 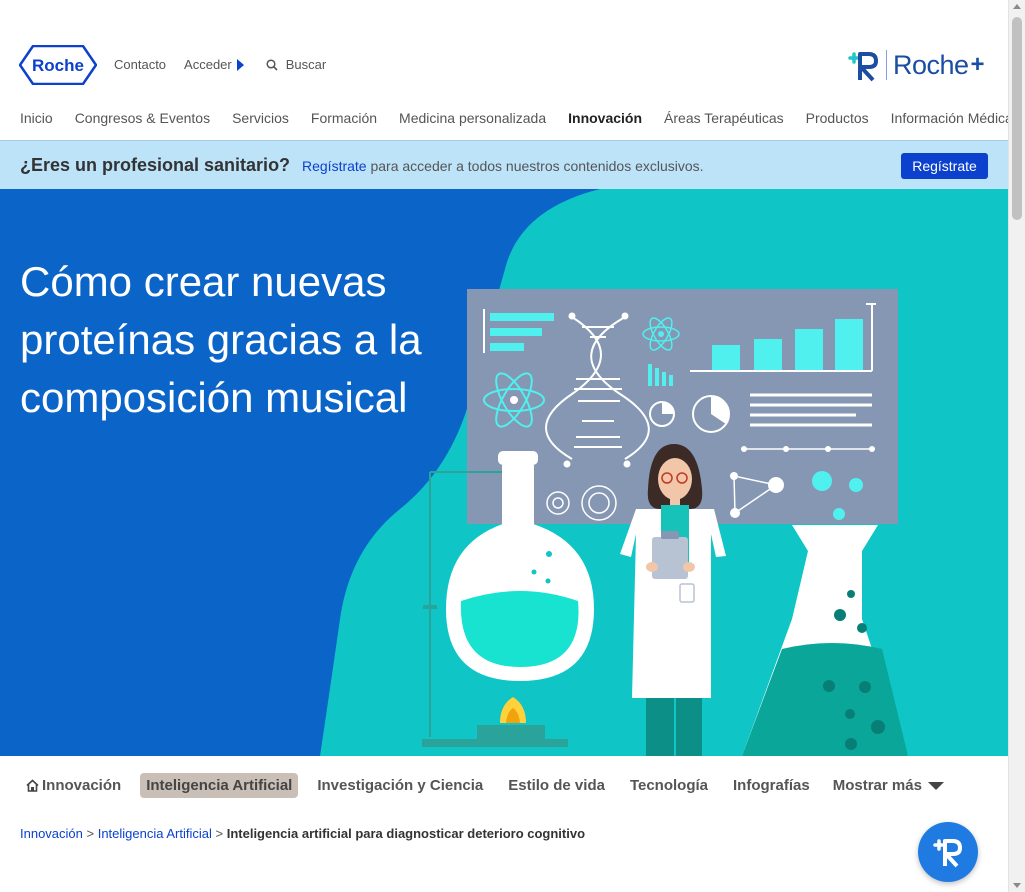 What do you see at coordinates (155, 165) in the screenshot?
I see `pro-question: ¿Eres un profesional sanitario?` at bounding box center [155, 165].